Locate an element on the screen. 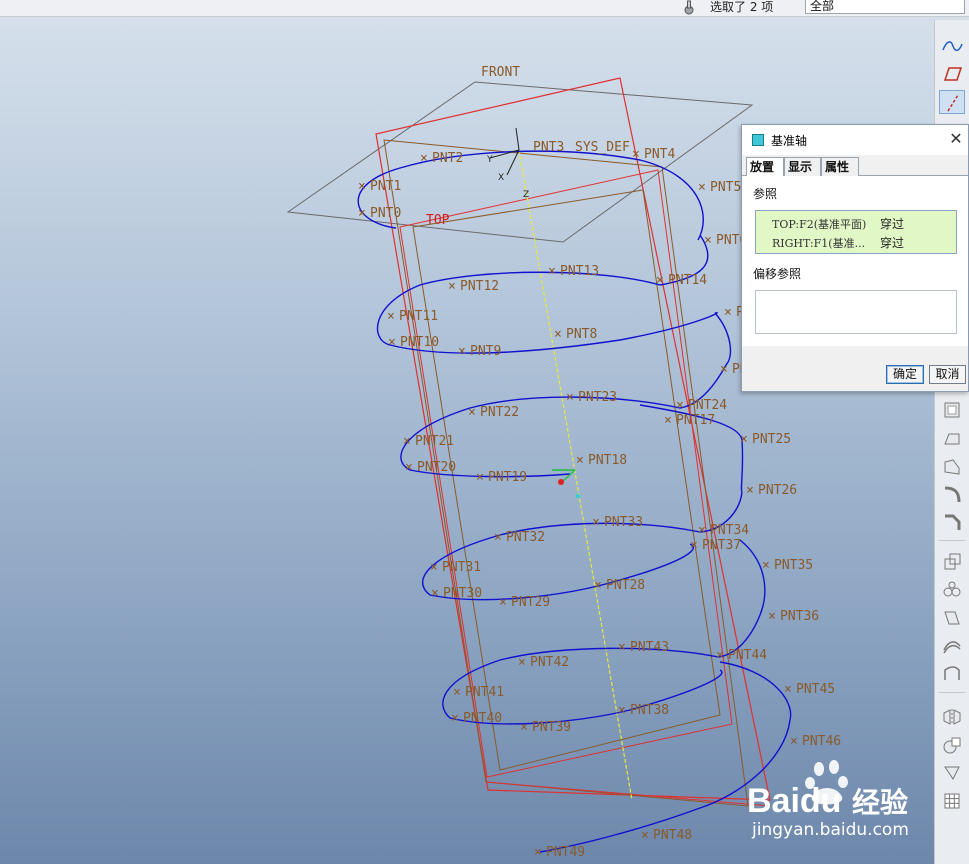  references-collector: TOP:F2(基准平面) 穿过 RIGHT:F1(基准... 穿过 is located at coordinates (856, 232).